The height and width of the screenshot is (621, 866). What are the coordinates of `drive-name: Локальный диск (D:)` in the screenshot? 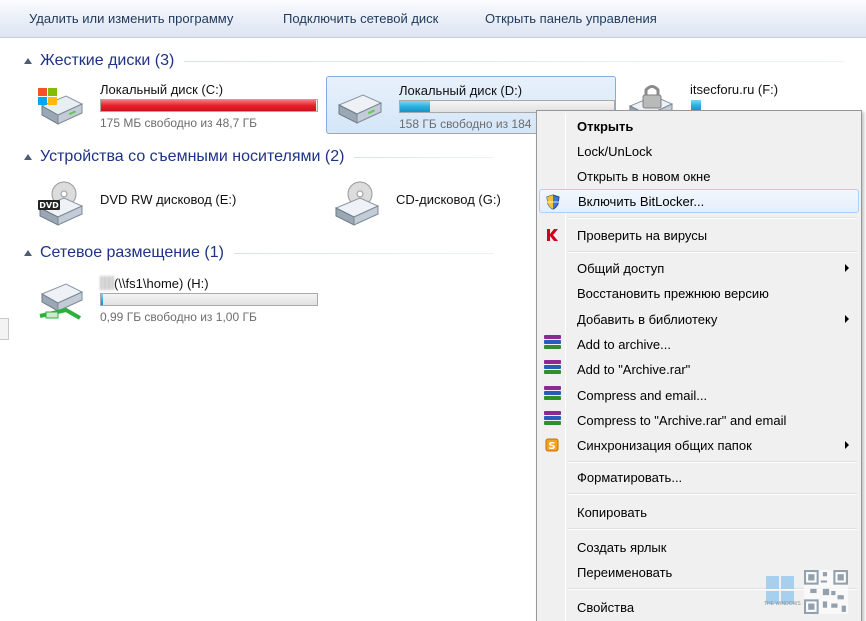 It's located at (461, 90).